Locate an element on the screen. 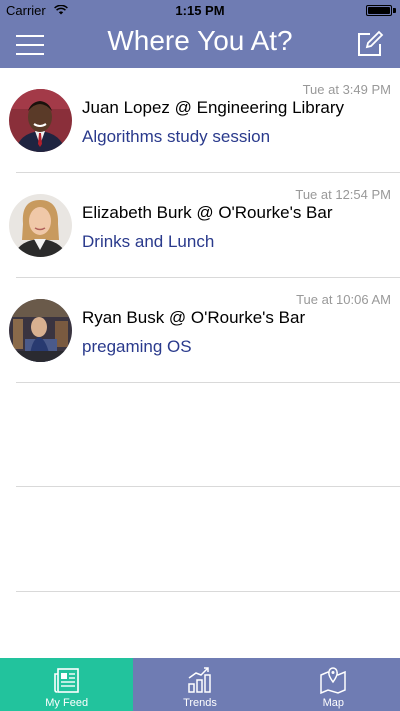 This screenshot has height=711, width=400. post-message: pregaming OS is located at coordinates (137, 347).